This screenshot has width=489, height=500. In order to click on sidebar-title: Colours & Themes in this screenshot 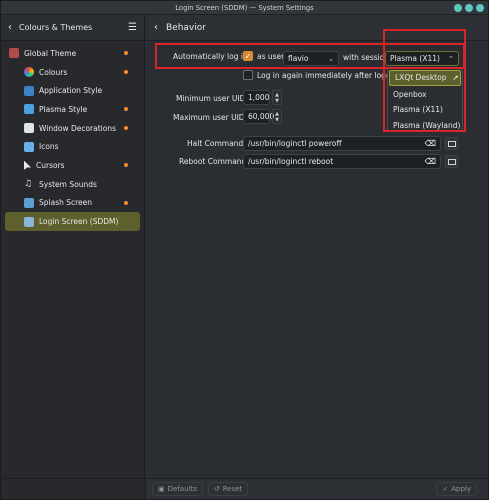, I will do `click(56, 27)`.